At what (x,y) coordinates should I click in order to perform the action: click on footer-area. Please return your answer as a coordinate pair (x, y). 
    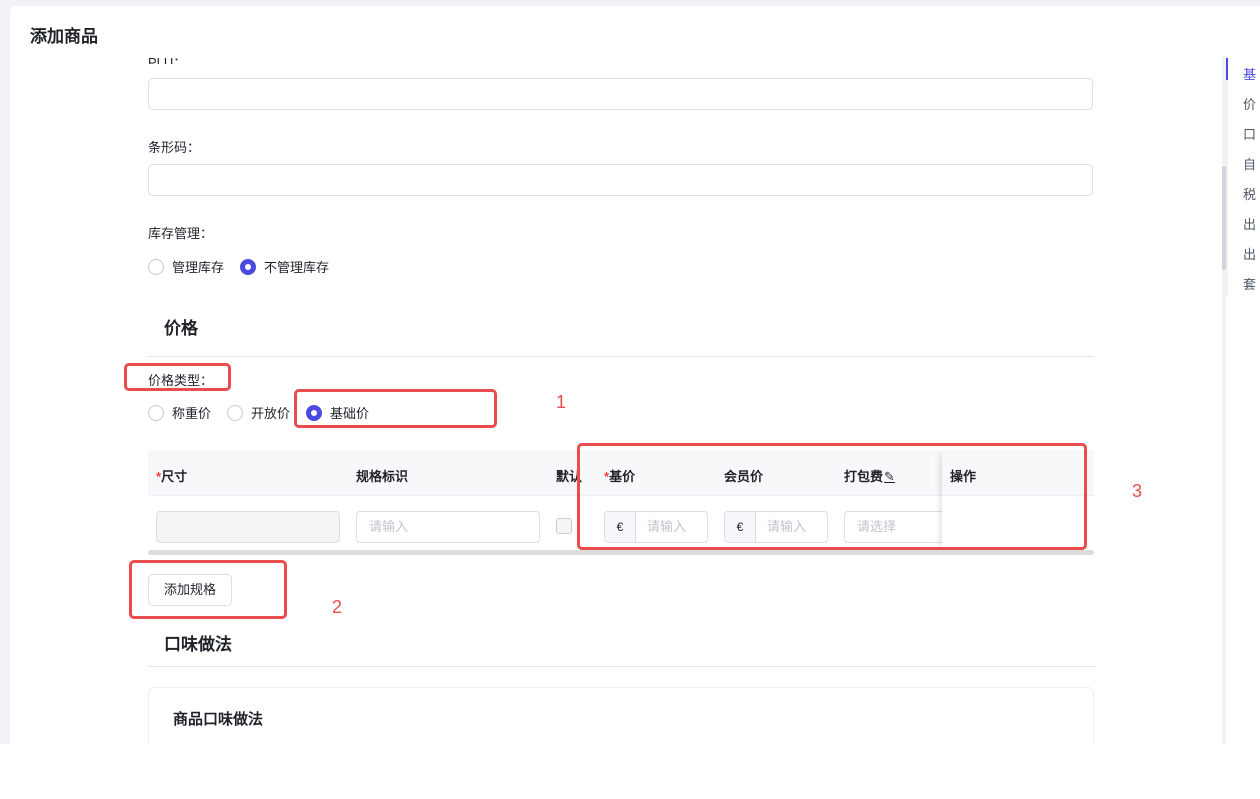
    Looking at the image, I should click on (630, 771).